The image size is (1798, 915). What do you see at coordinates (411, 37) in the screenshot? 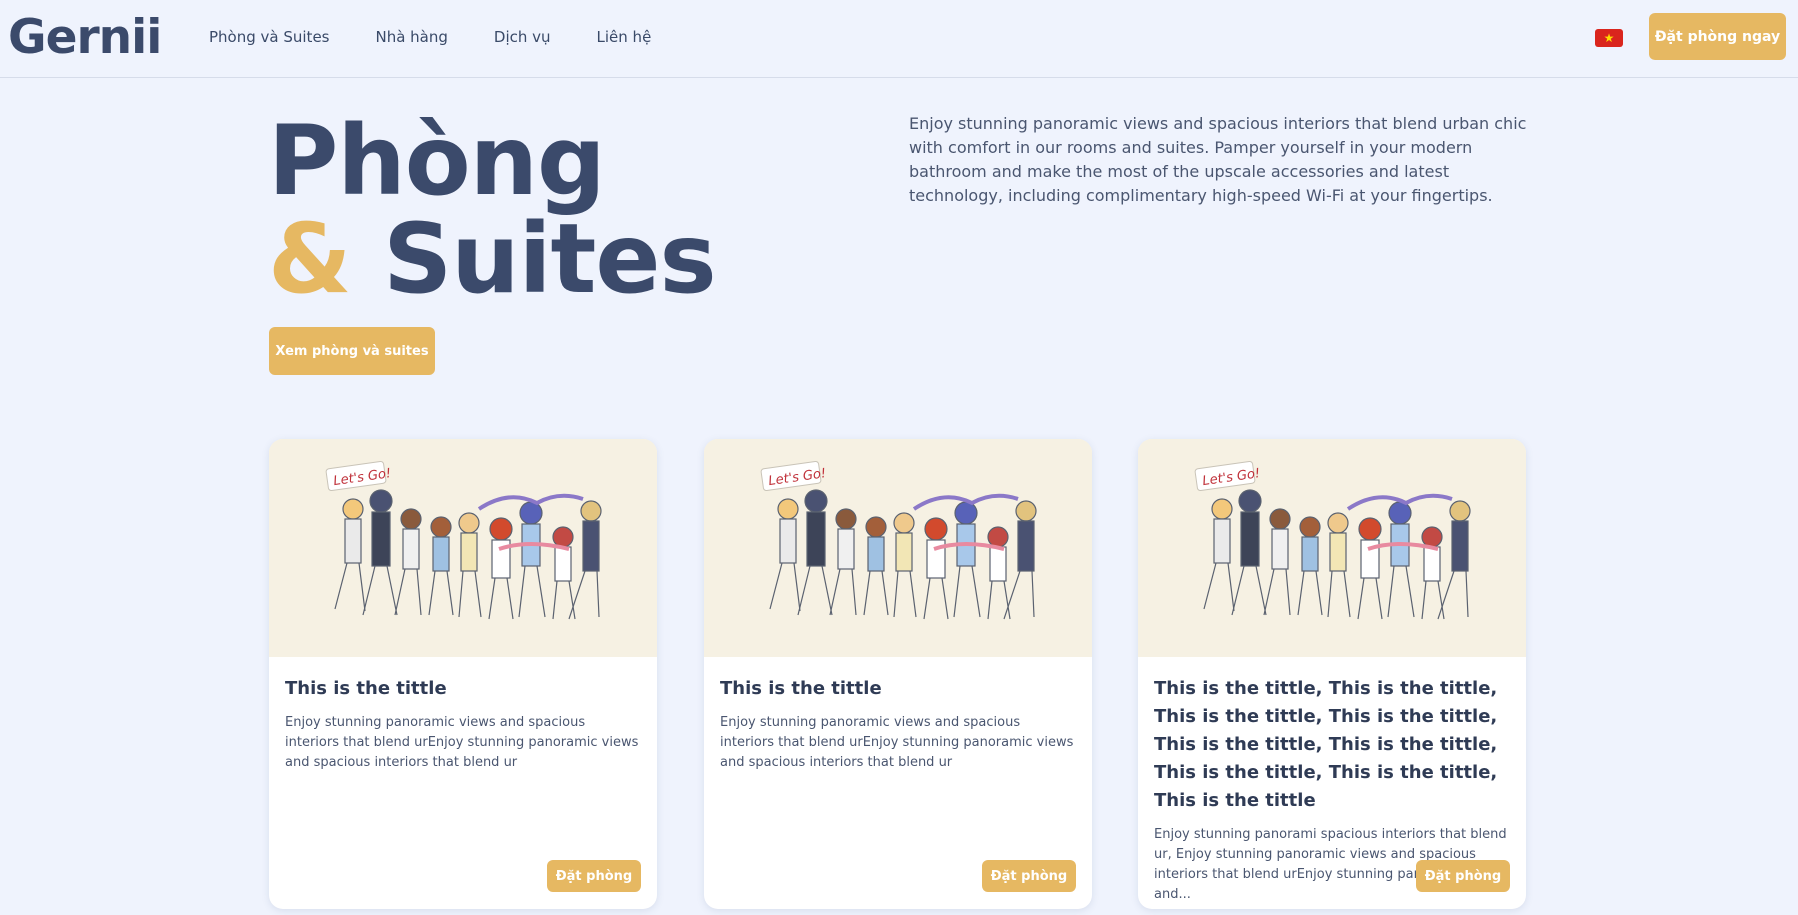
I see `nav-restaurant: Nhà hàng` at bounding box center [411, 37].